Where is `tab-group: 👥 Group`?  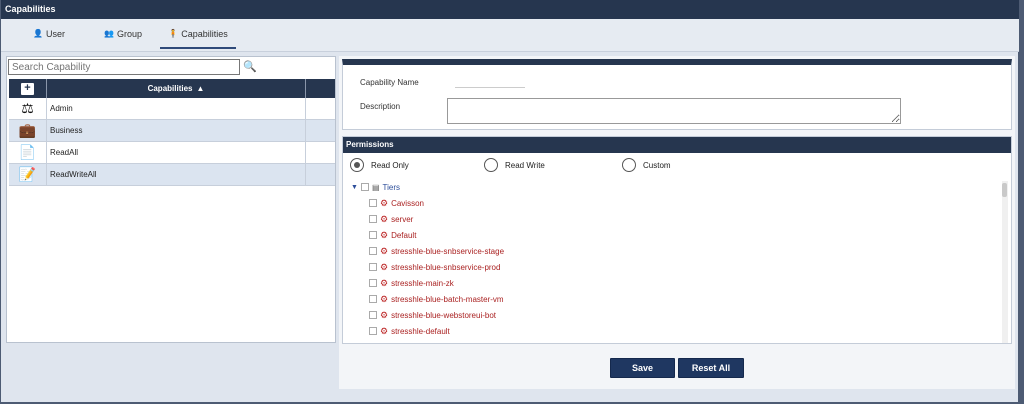
tab-group: 👥 Group is located at coordinates (123, 39).